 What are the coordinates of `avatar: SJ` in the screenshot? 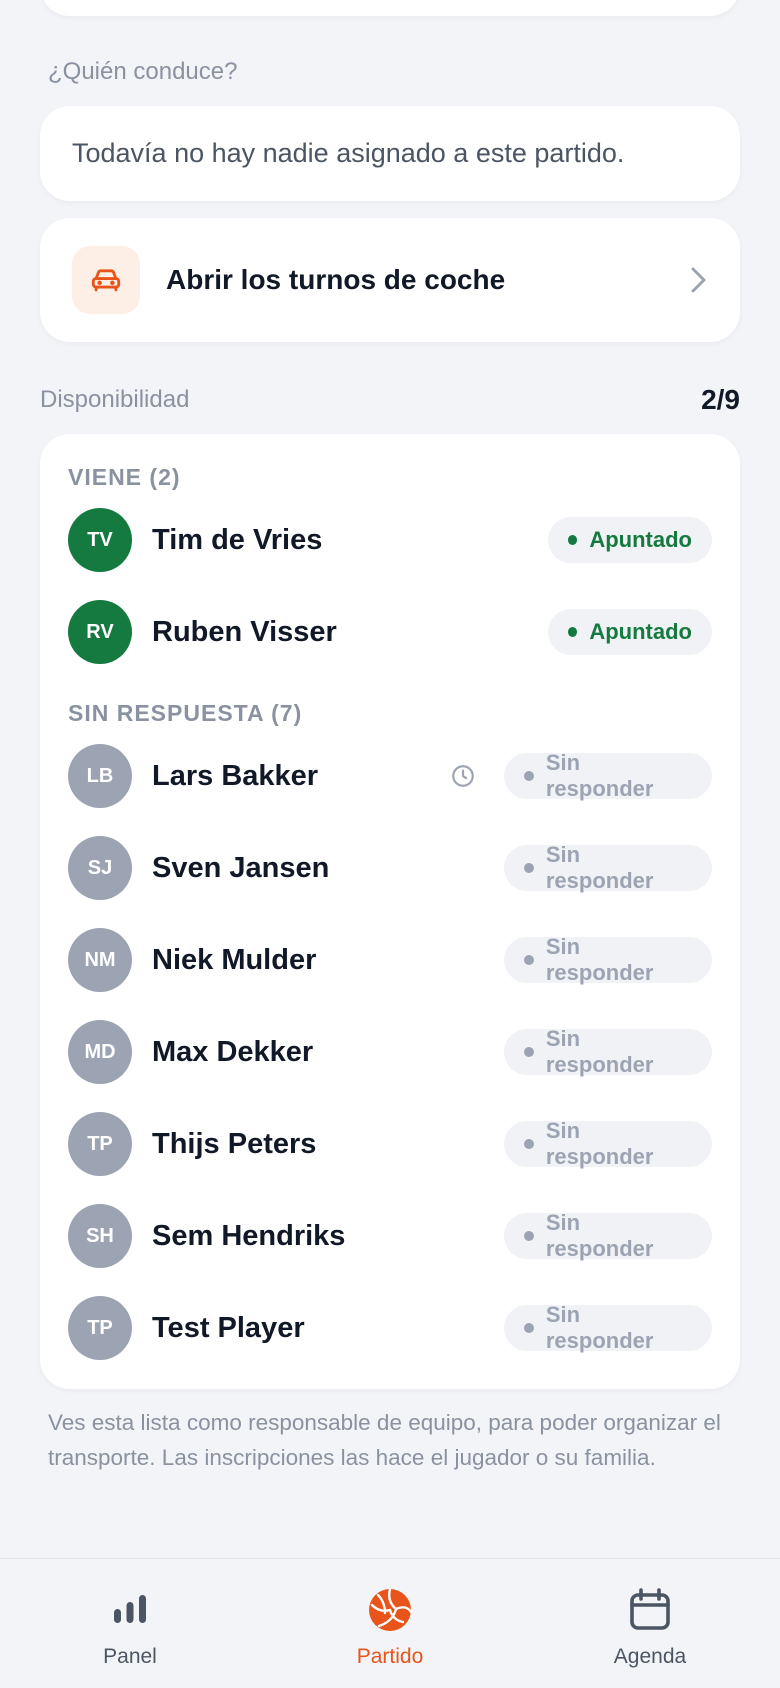 It's located at (100, 868).